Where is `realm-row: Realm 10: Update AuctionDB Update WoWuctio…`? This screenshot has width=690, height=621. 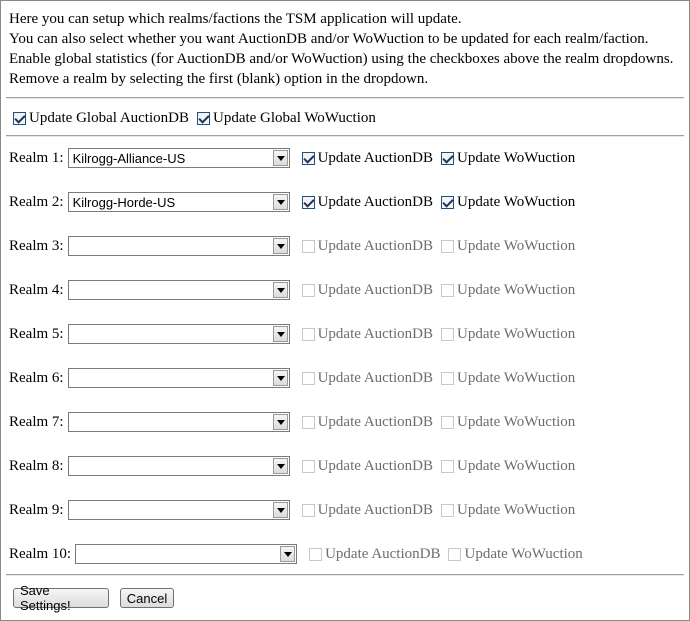 realm-row: Realm 10: Update AuctionDB Update WoWuctio… is located at coordinates (296, 554).